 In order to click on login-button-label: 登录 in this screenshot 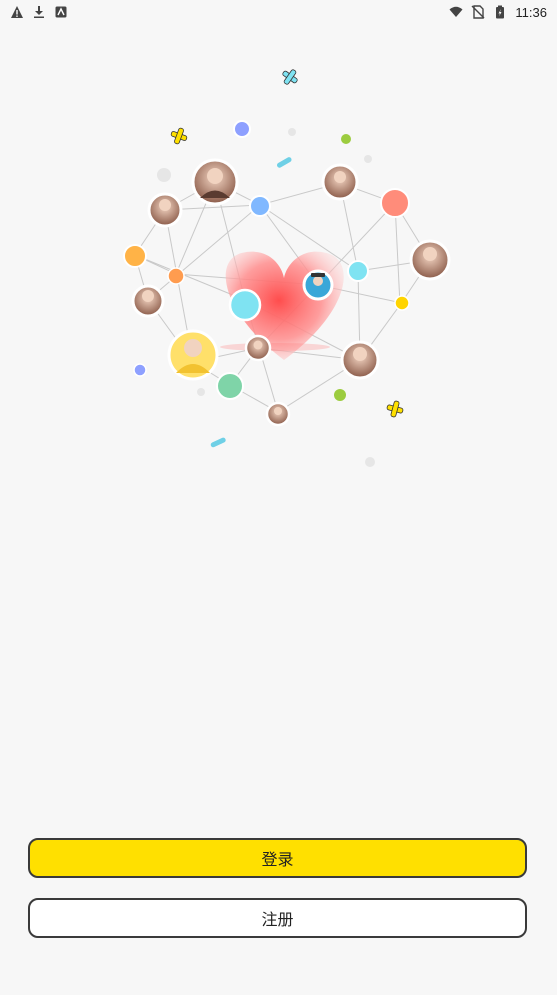, I will do `click(277, 859)`.